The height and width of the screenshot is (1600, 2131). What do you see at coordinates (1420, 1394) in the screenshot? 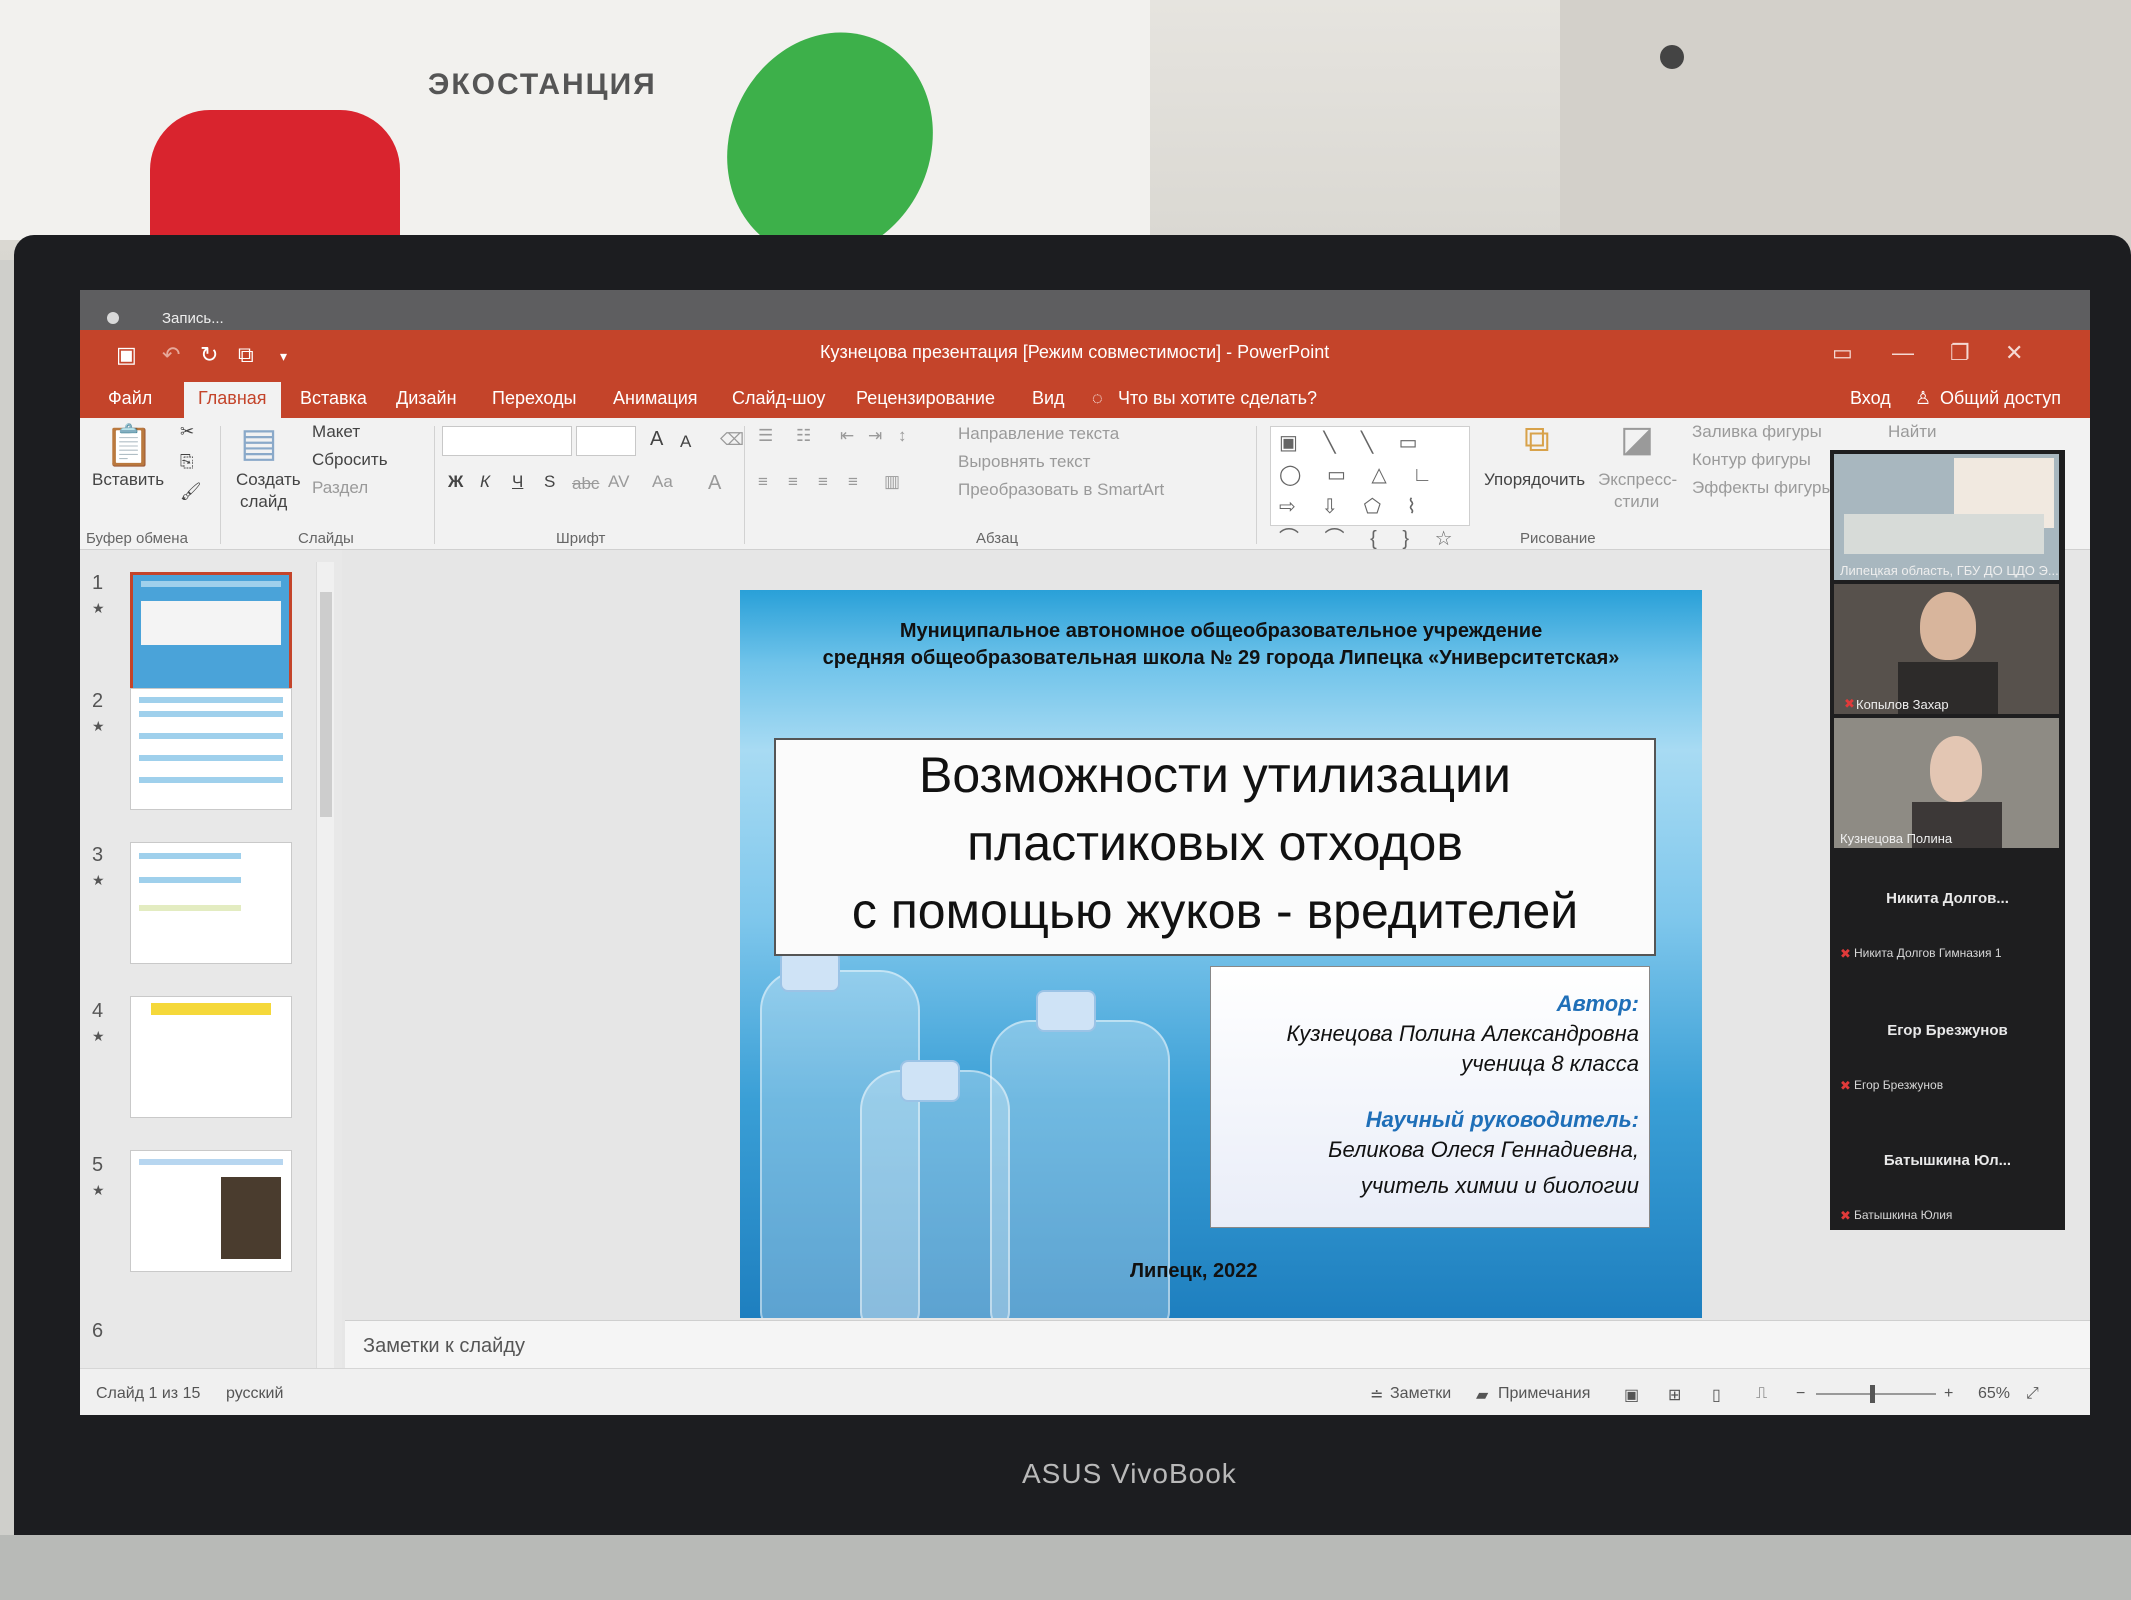
I see `notes-toggle: Заметки` at bounding box center [1420, 1394].